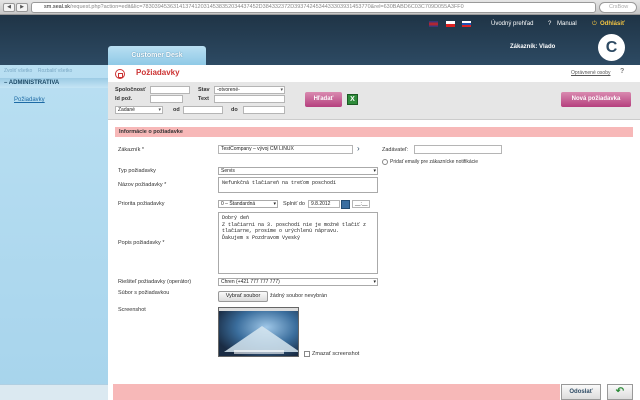 This screenshot has height=400, width=640. I want to click on search-button: Hľadať, so click(323, 99).